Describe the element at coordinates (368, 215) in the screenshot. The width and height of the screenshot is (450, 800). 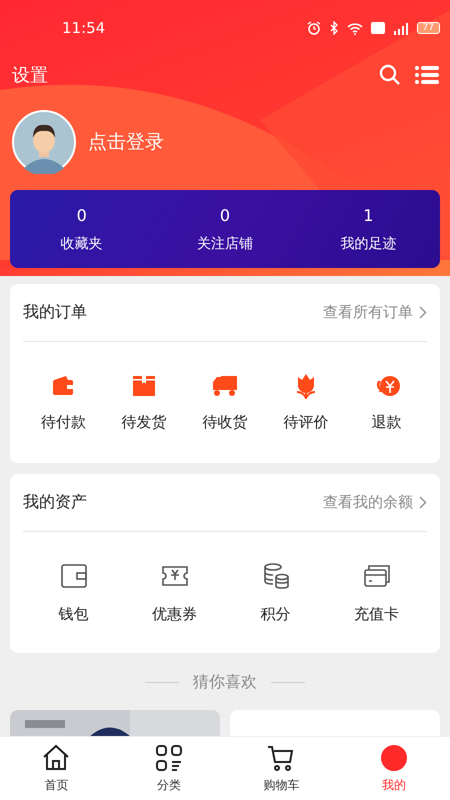
I see `stat-count: 1` at that location.